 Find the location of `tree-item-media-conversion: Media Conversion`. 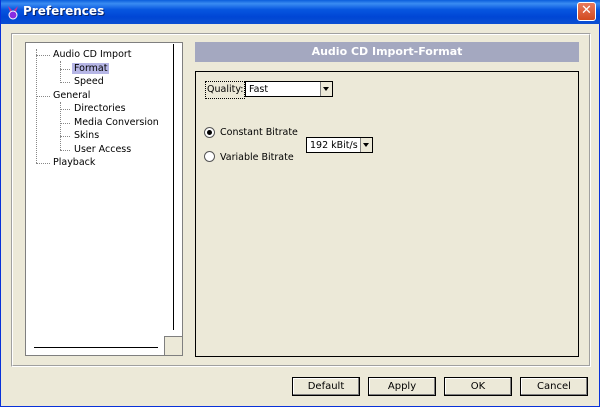

tree-item-media-conversion: Media Conversion is located at coordinates (116, 123).